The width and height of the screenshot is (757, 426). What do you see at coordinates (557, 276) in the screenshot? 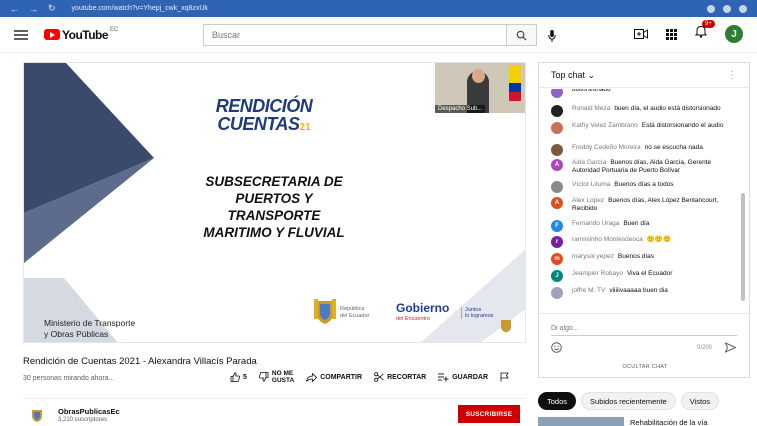
I see `chat-author-avatar: J` at bounding box center [557, 276].